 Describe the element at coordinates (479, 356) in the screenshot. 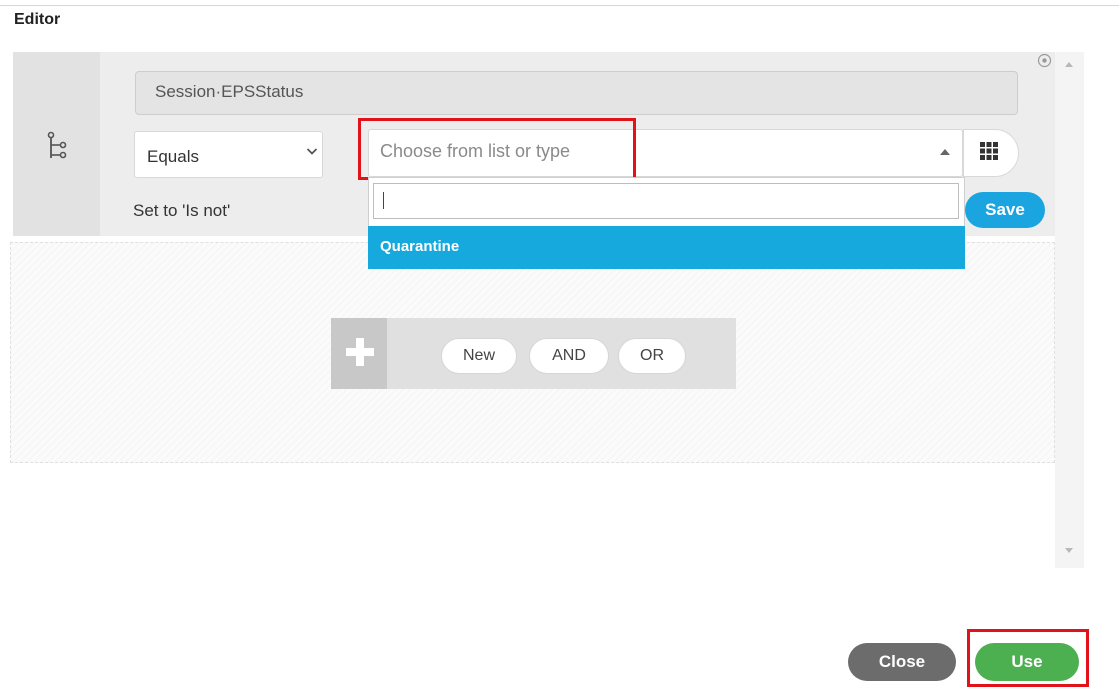

I see `new-button: New` at that location.